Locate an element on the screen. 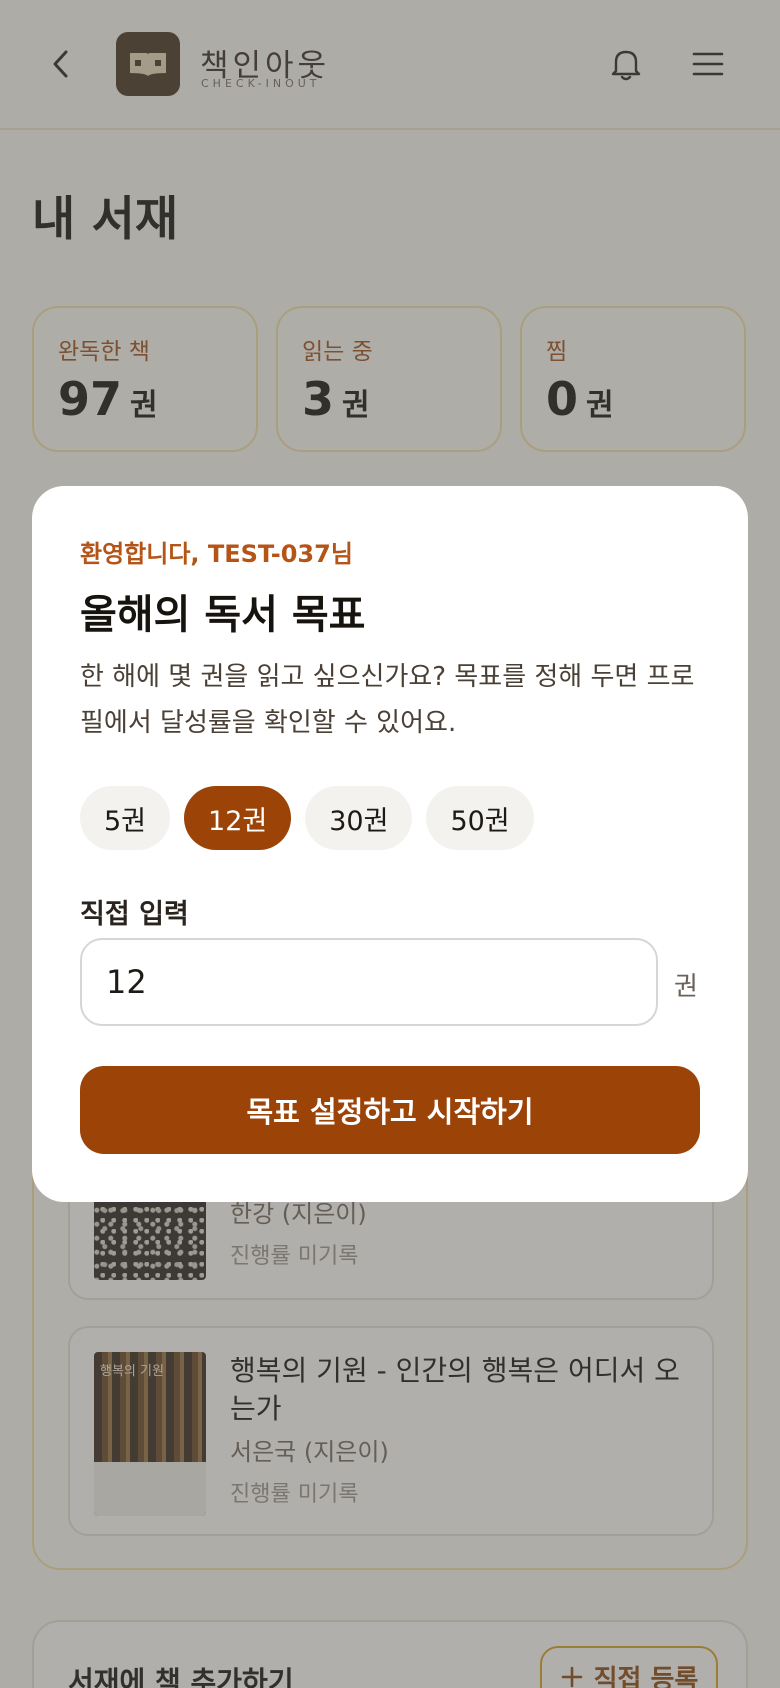  goal-chips: 5권 12권 30권 50권 is located at coordinates (307, 818).